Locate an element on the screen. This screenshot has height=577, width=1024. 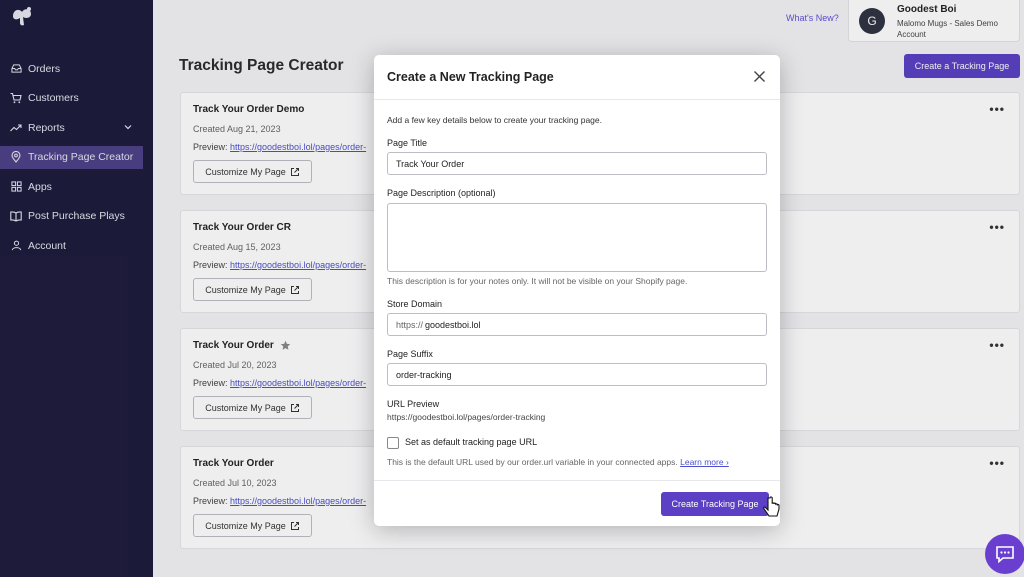
default-url-checkbox-label: Set as default tracking page URL is located at coordinates (471, 442).